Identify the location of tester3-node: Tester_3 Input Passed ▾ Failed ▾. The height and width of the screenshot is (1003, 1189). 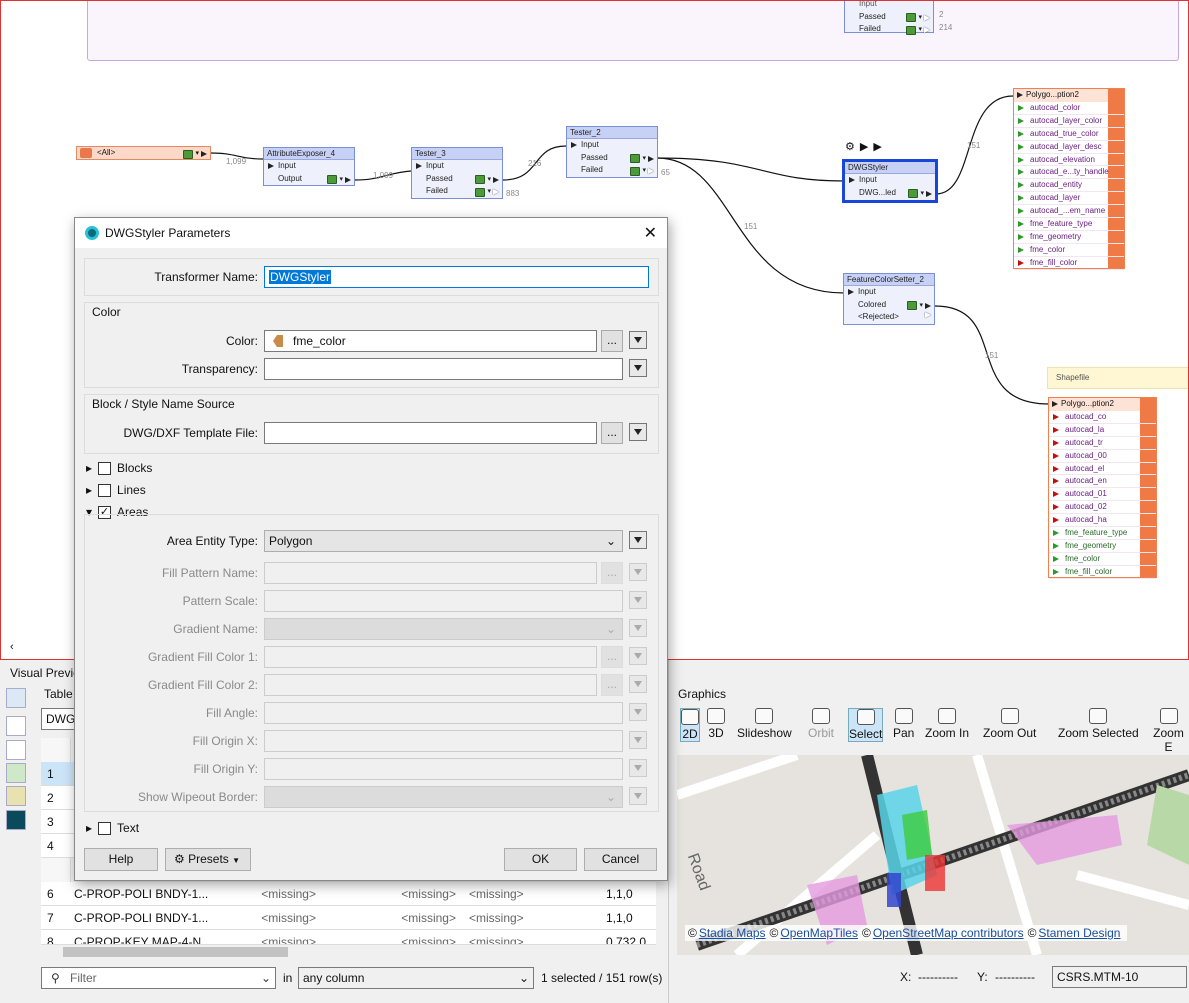
(457, 173).